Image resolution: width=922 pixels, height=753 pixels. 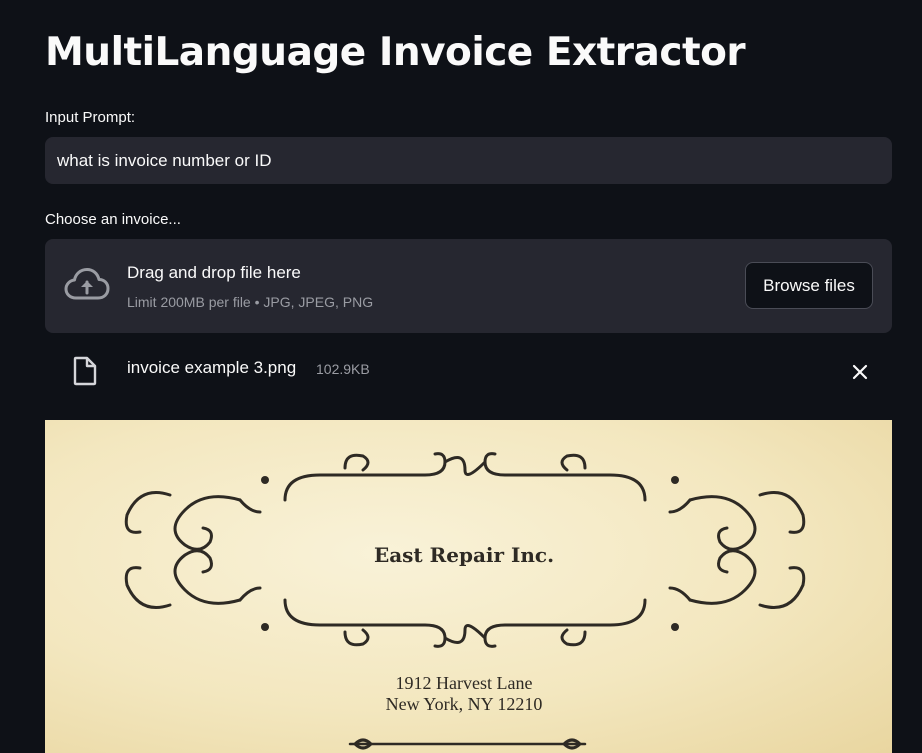 What do you see at coordinates (85, 371) in the screenshot?
I see `file-icon` at bounding box center [85, 371].